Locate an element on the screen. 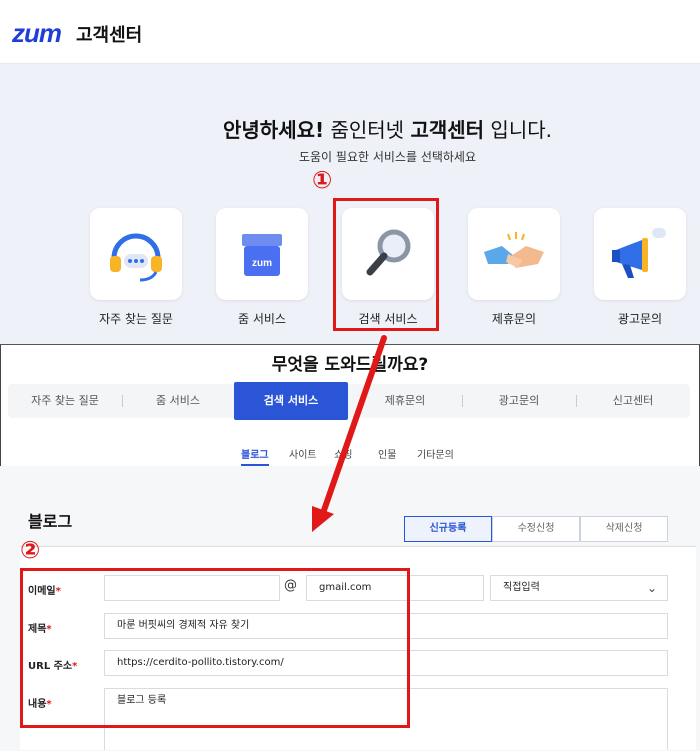 This screenshot has height=751, width=700. annotation-arrow is located at coordinates (349, 433).